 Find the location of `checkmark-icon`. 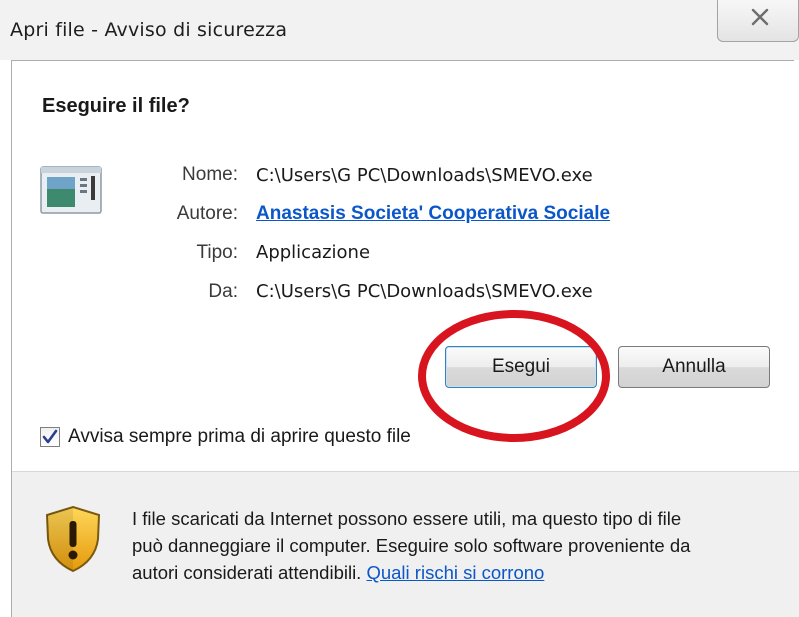

checkmark-icon is located at coordinates (50, 436).